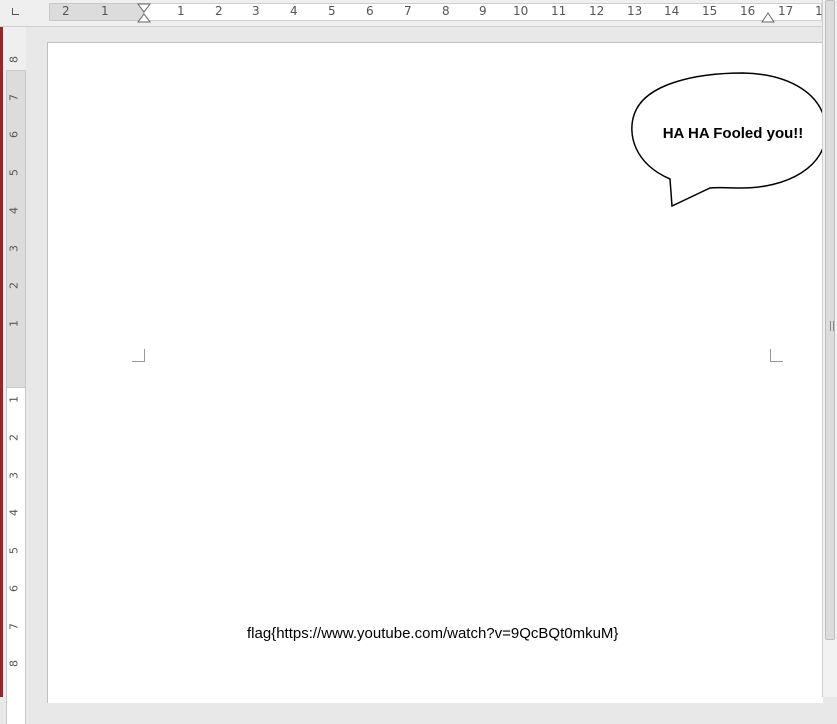 The image size is (837, 724). What do you see at coordinates (144, 13) in the screenshot?
I see `indent-marker-icon` at bounding box center [144, 13].